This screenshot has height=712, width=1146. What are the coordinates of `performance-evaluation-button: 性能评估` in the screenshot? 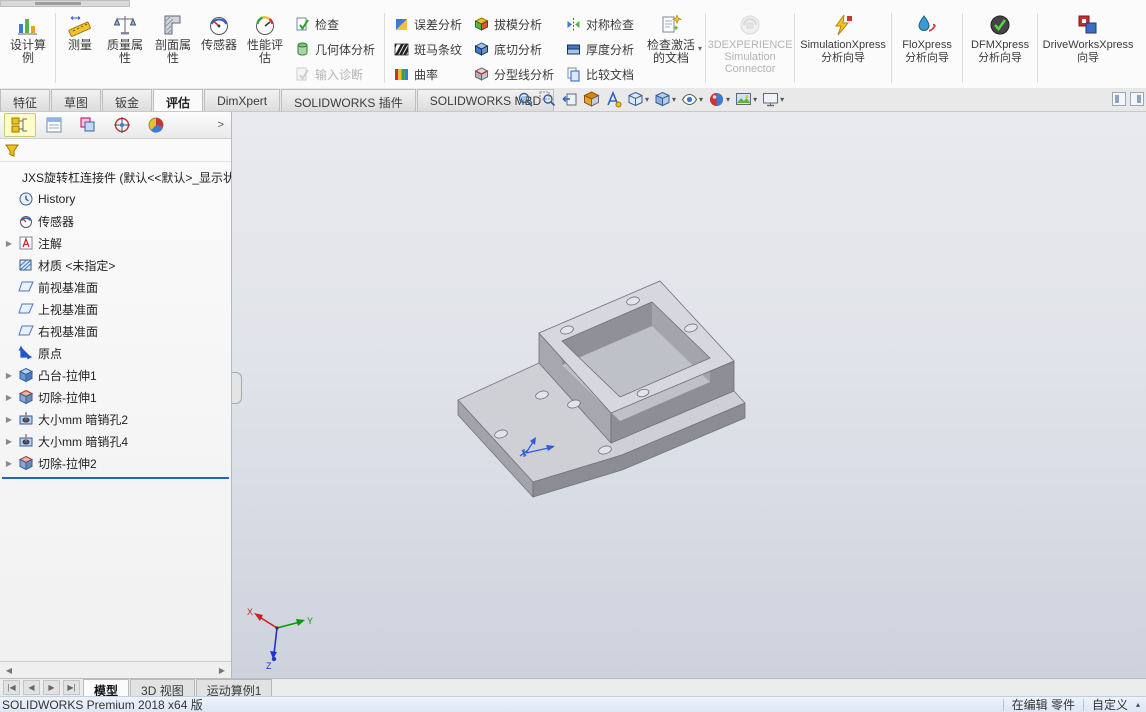 It's located at (265, 38).